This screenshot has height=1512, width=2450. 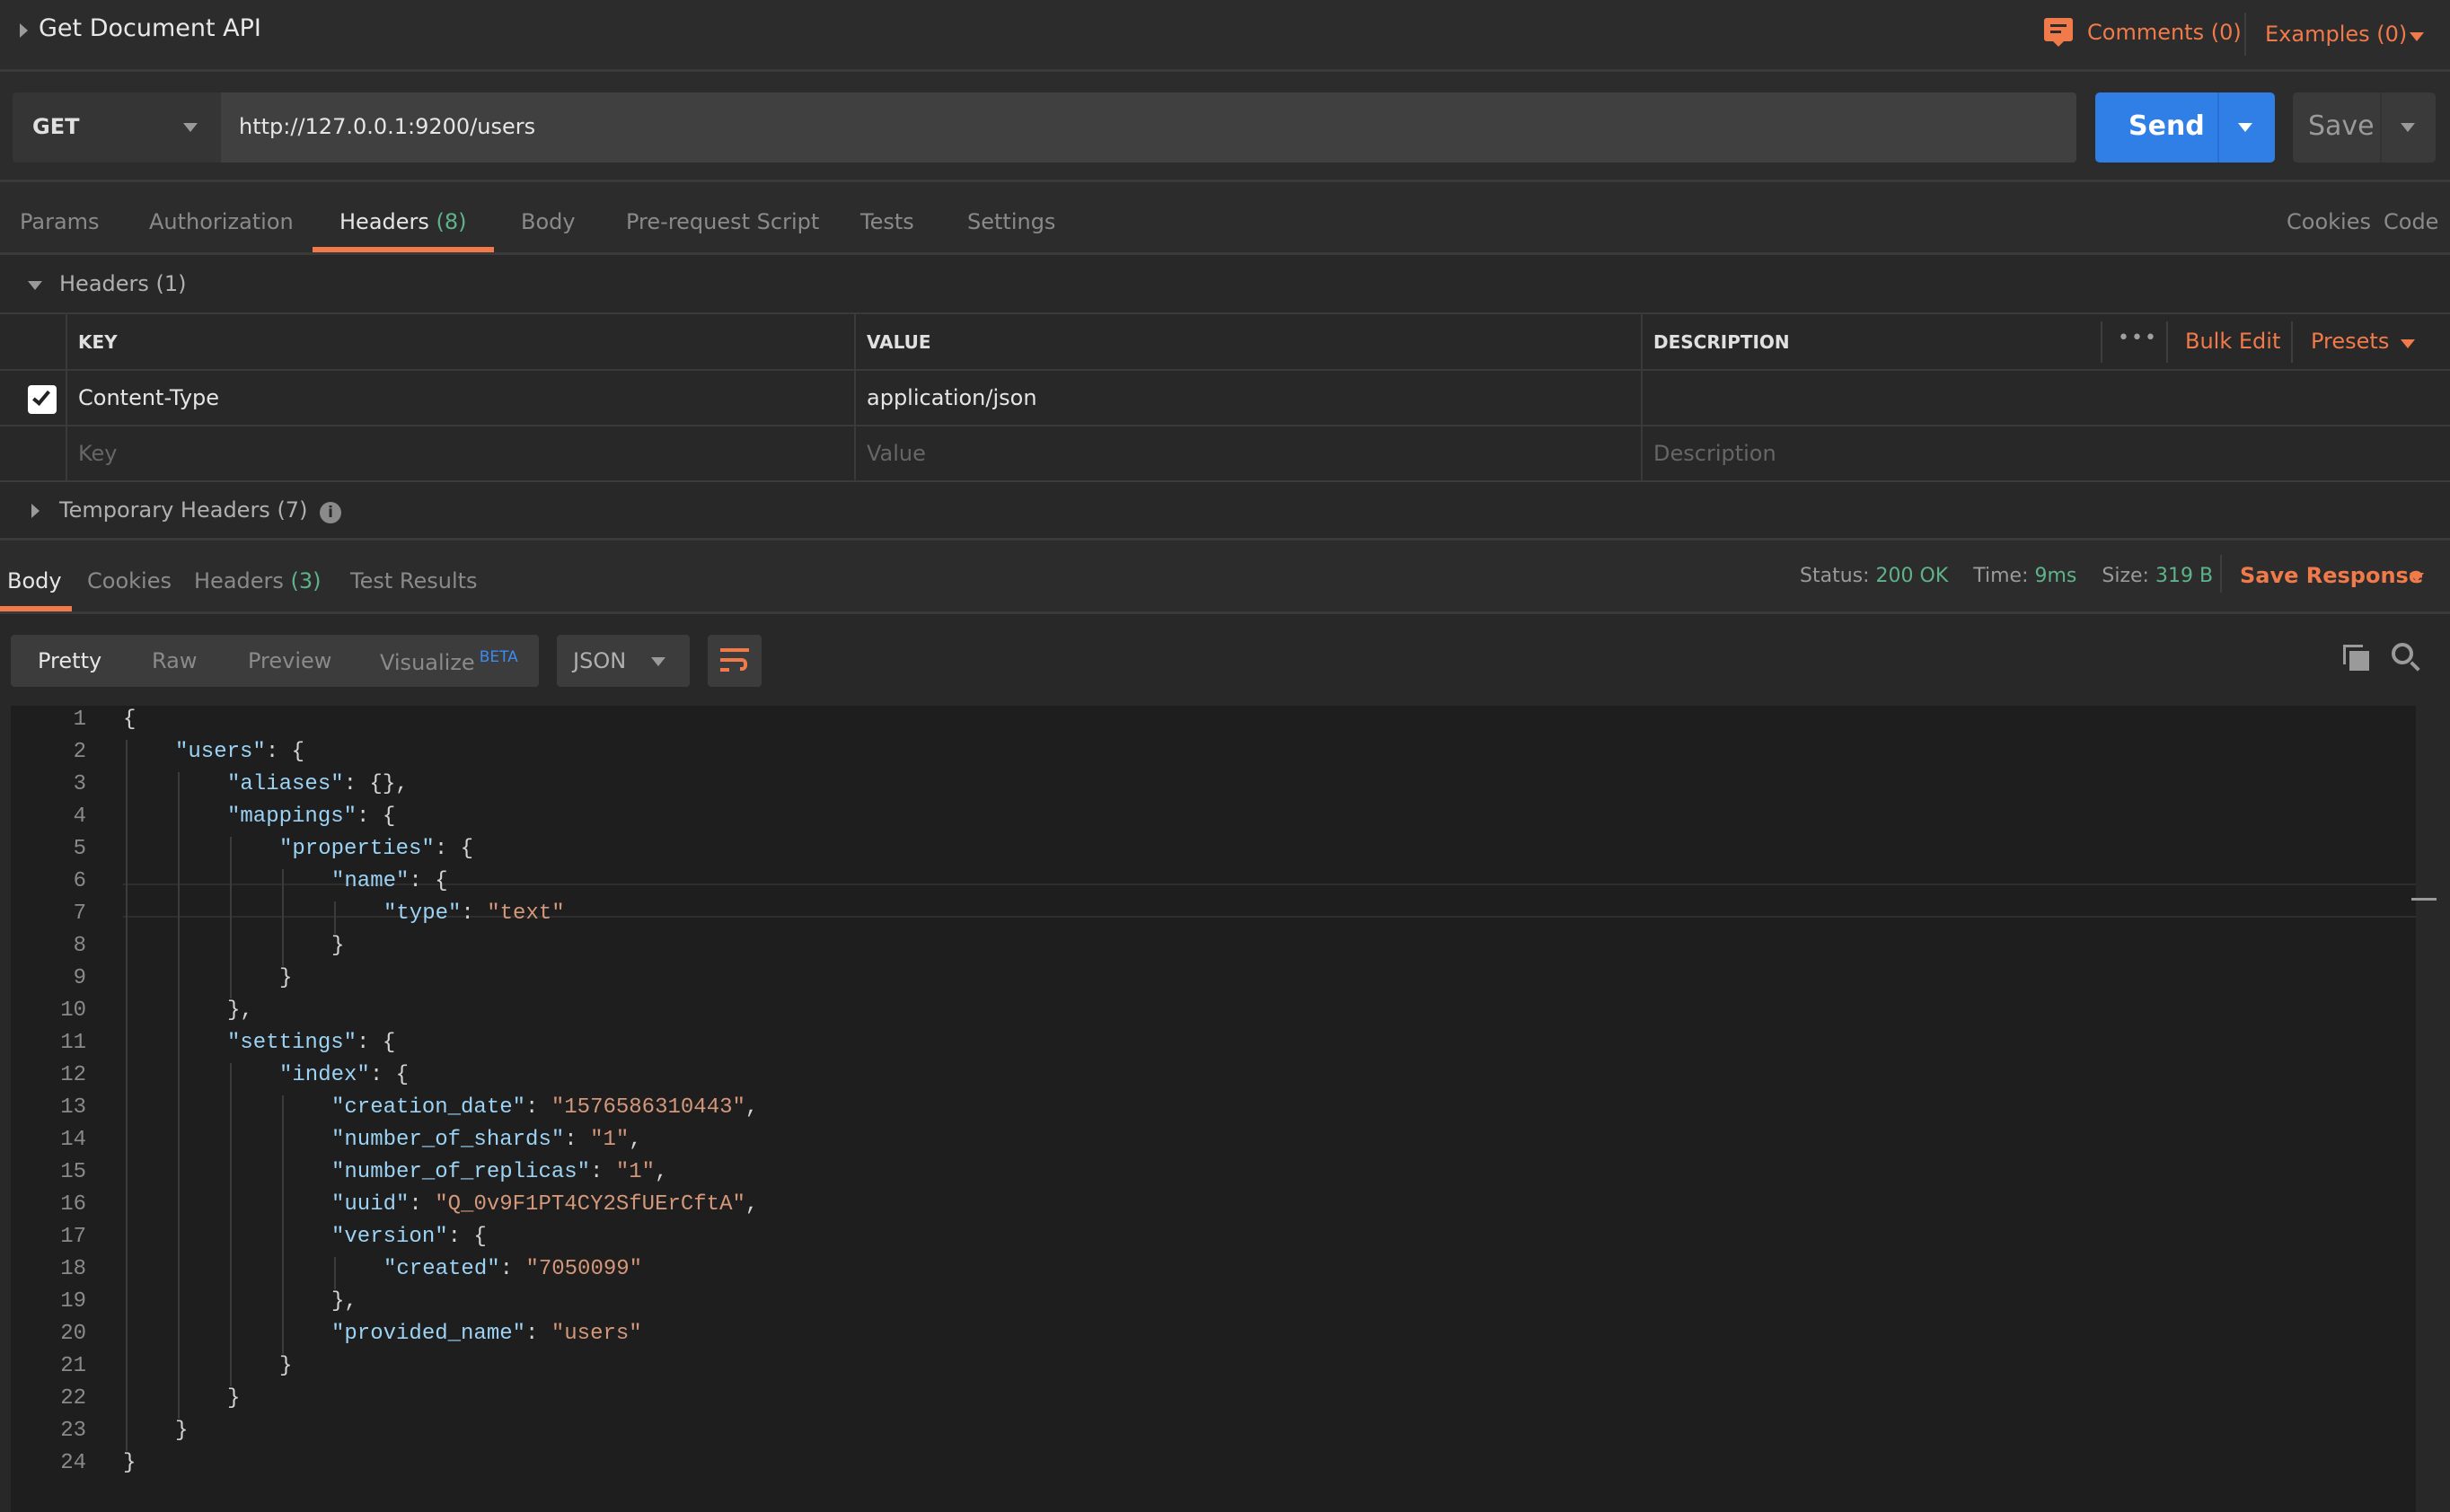 I want to click on tab-headers-count: (8), so click(x=451, y=221).